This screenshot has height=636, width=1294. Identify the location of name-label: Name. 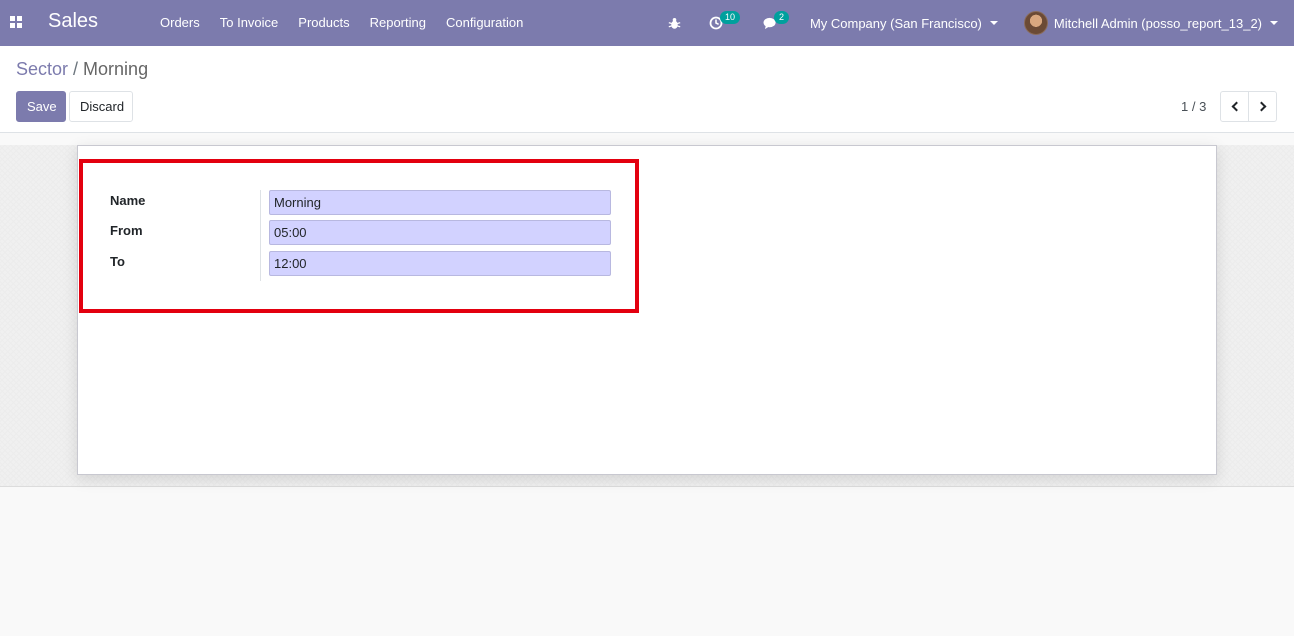
(128, 200).